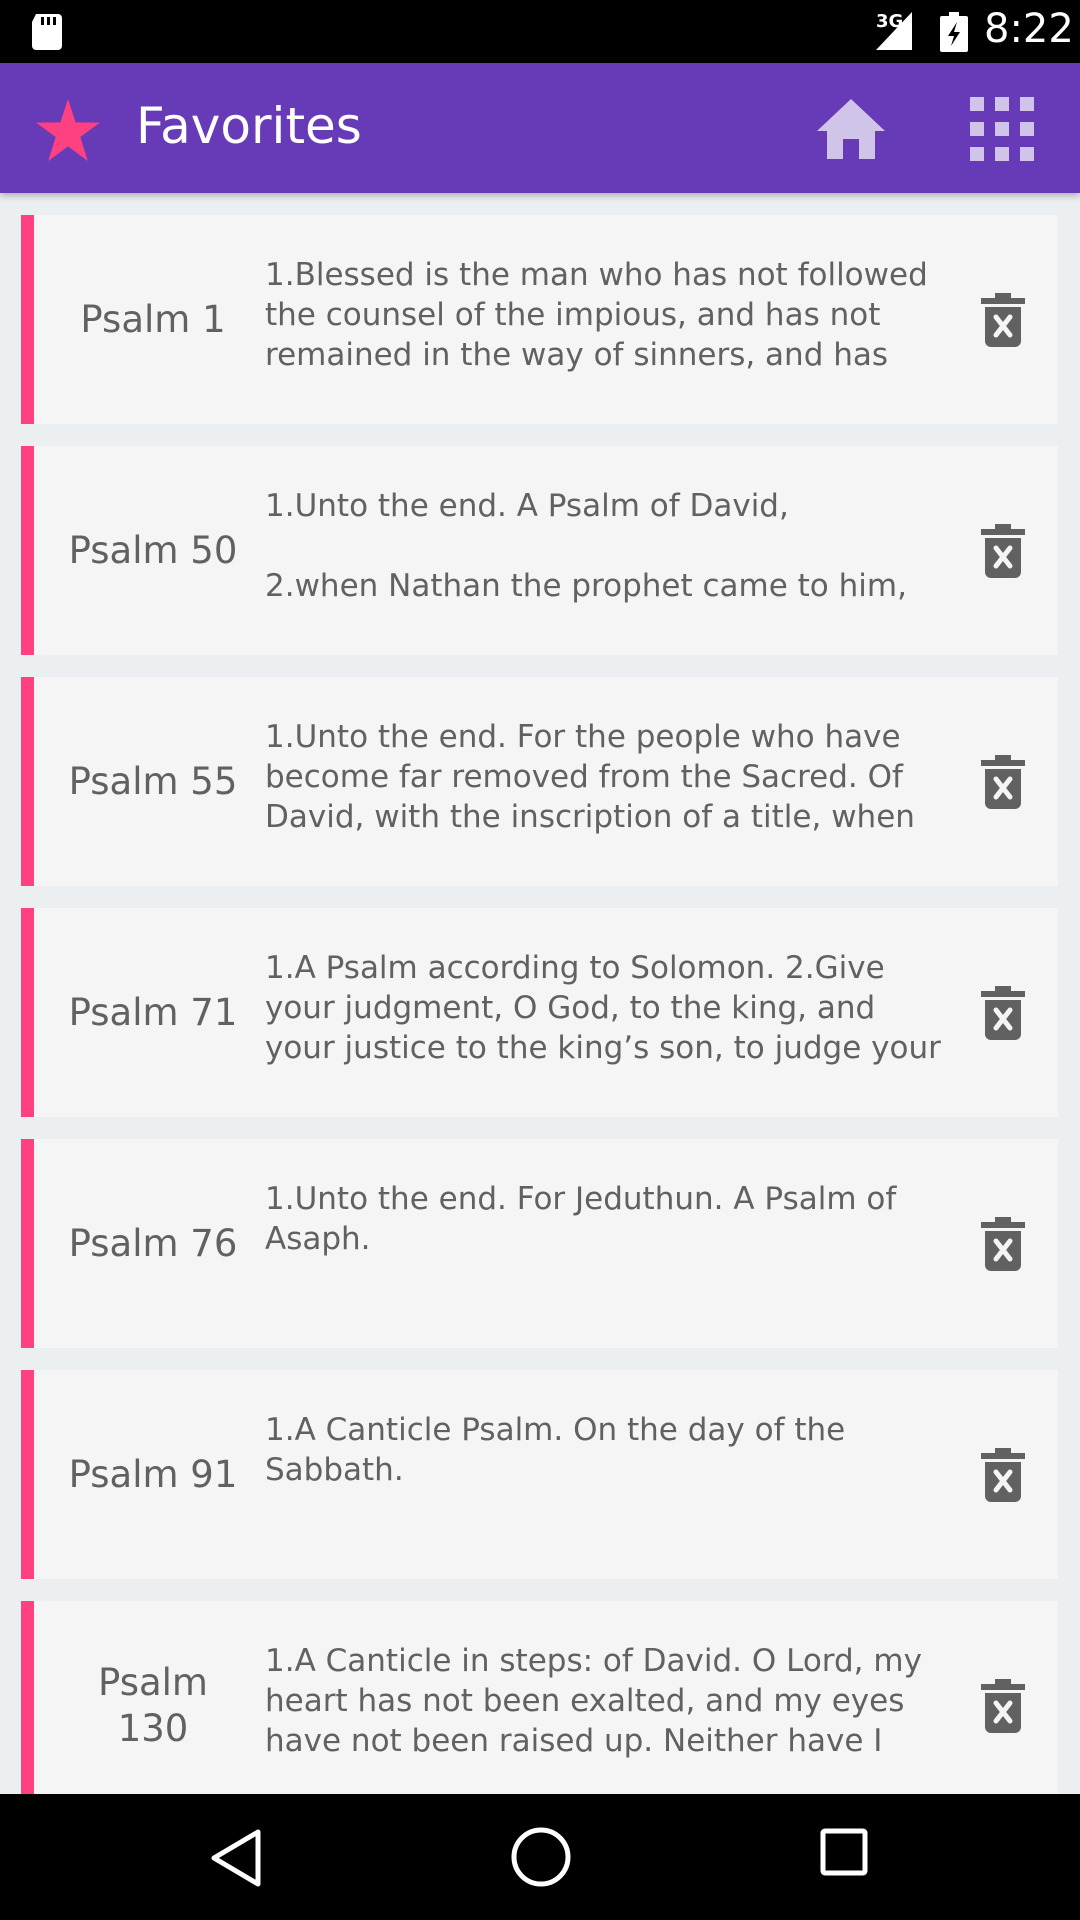 The height and width of the screenshot is (1920, 1080). I want to click on psalm-label-text: Psalm 50, so click(153, 550).